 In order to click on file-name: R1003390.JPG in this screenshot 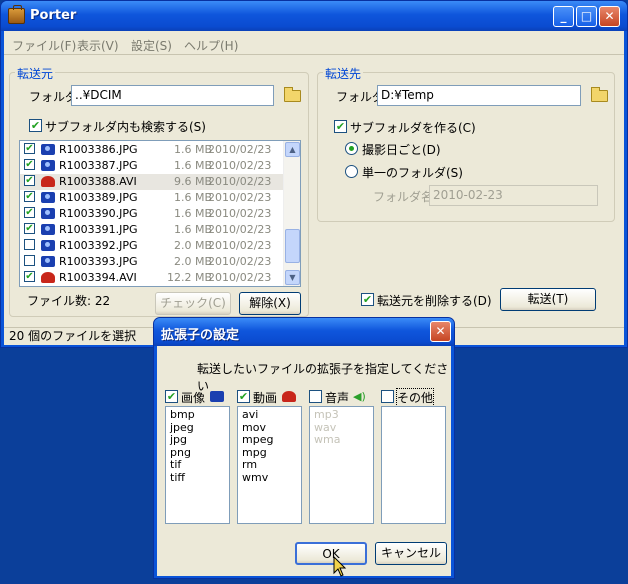, I will do `click(98, 213)`.